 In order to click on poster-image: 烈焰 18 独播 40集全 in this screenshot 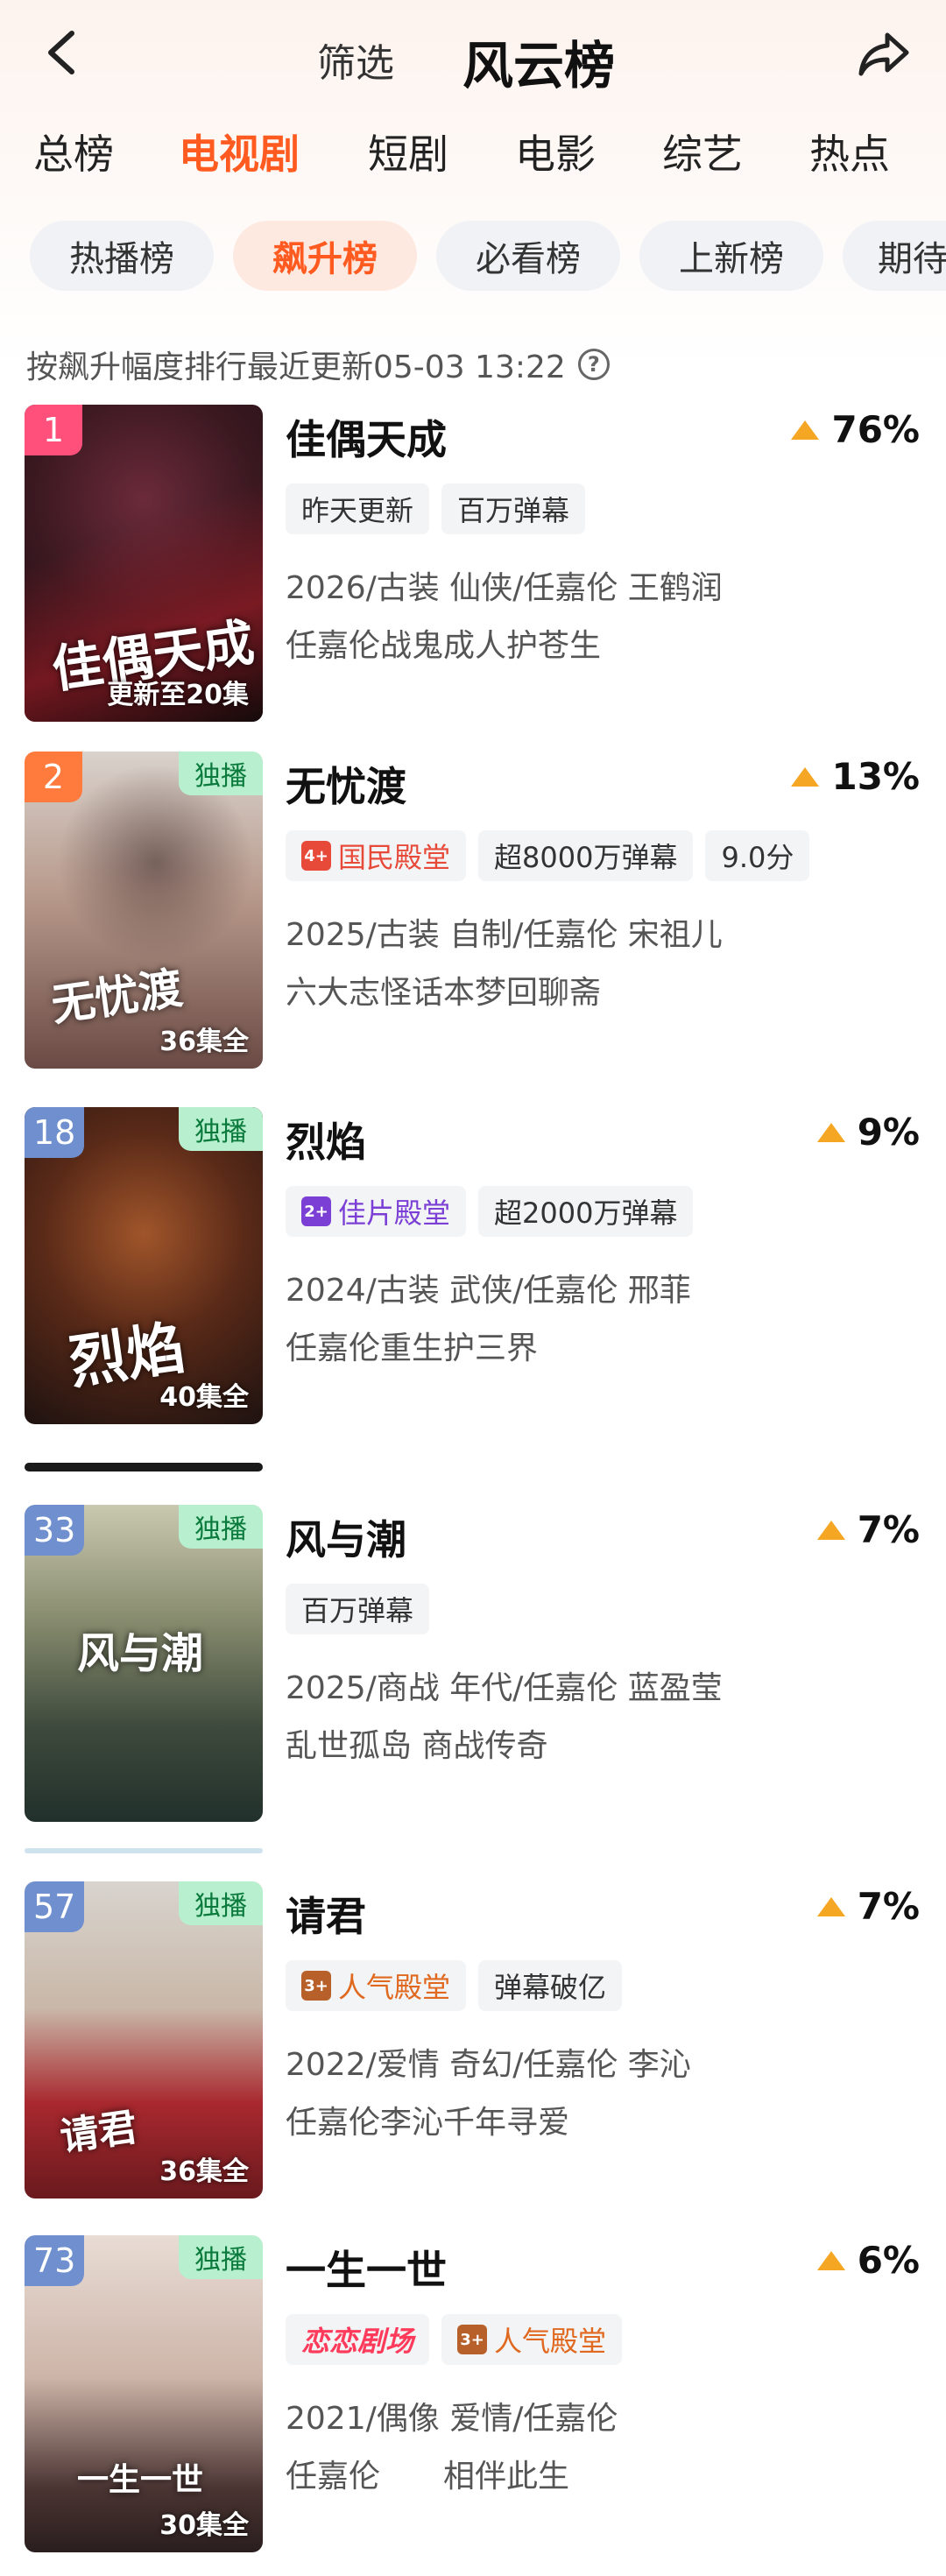, I will do `click(144, 1265)`.